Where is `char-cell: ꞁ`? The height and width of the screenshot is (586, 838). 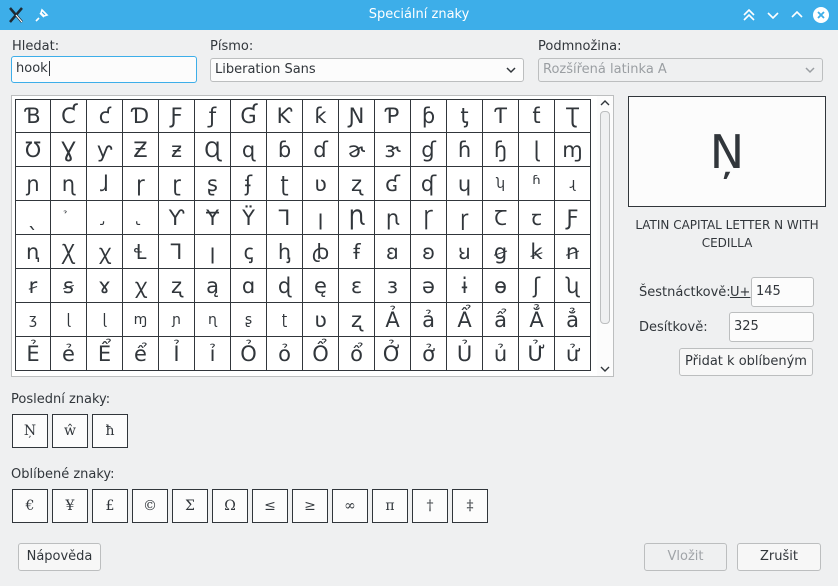 char-cell: ꞁ is located at coordinates (321, 218).